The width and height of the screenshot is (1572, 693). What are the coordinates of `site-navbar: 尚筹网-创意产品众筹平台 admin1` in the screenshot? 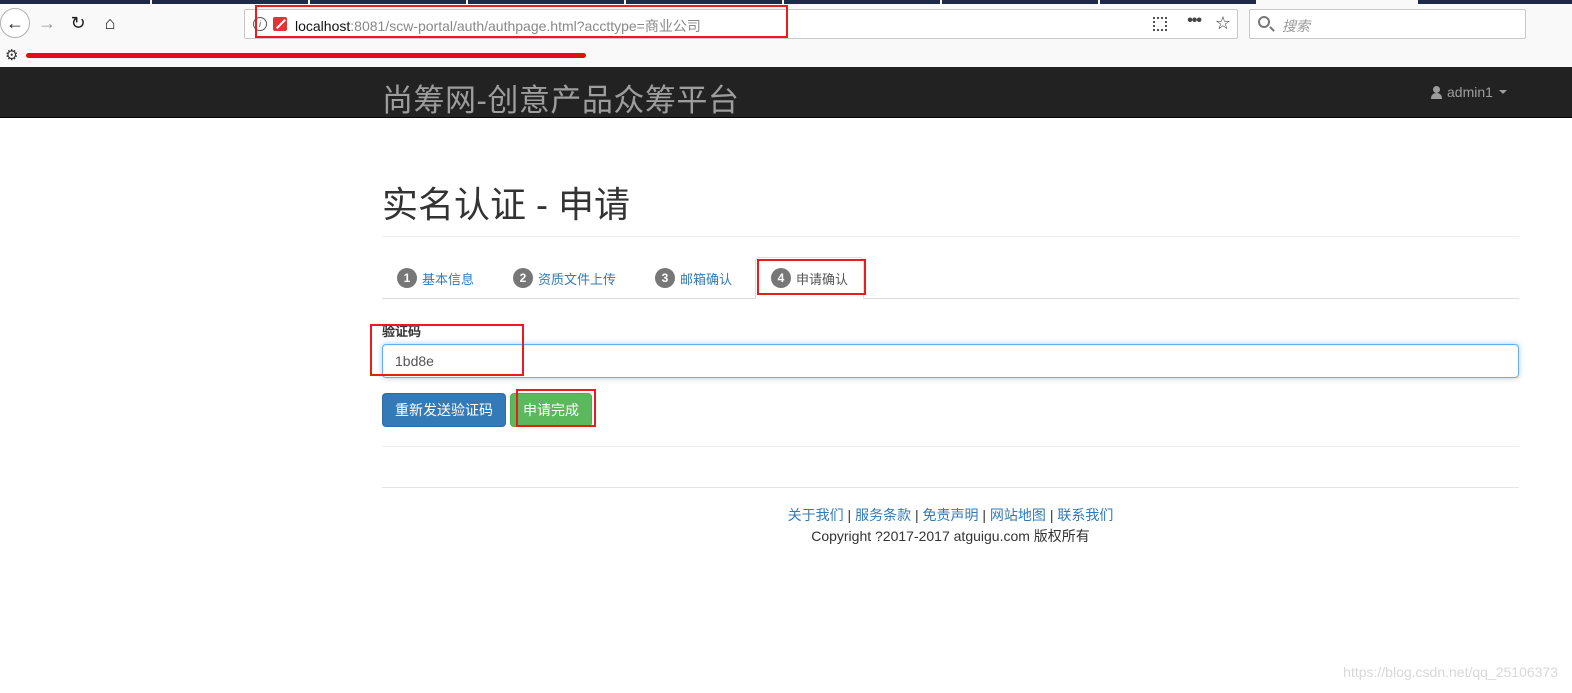 It's located at (786, 92).